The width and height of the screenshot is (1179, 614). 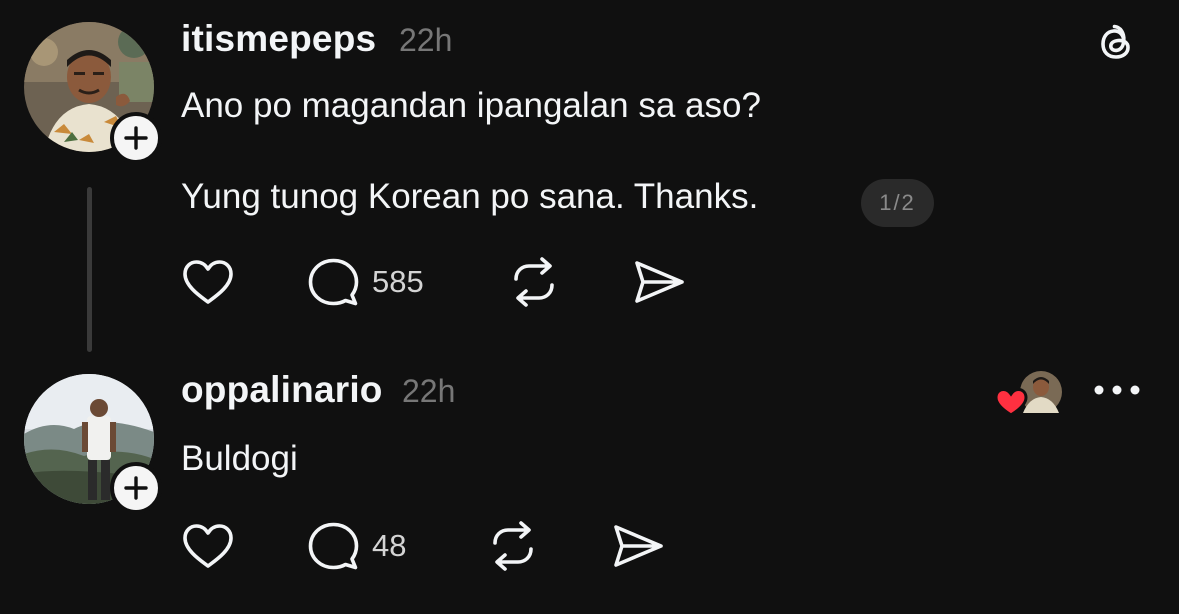 What do you see at coordinates (398, 281) in the screenshot?
I see `reply-count: 585` at bounding box center [398, 281].